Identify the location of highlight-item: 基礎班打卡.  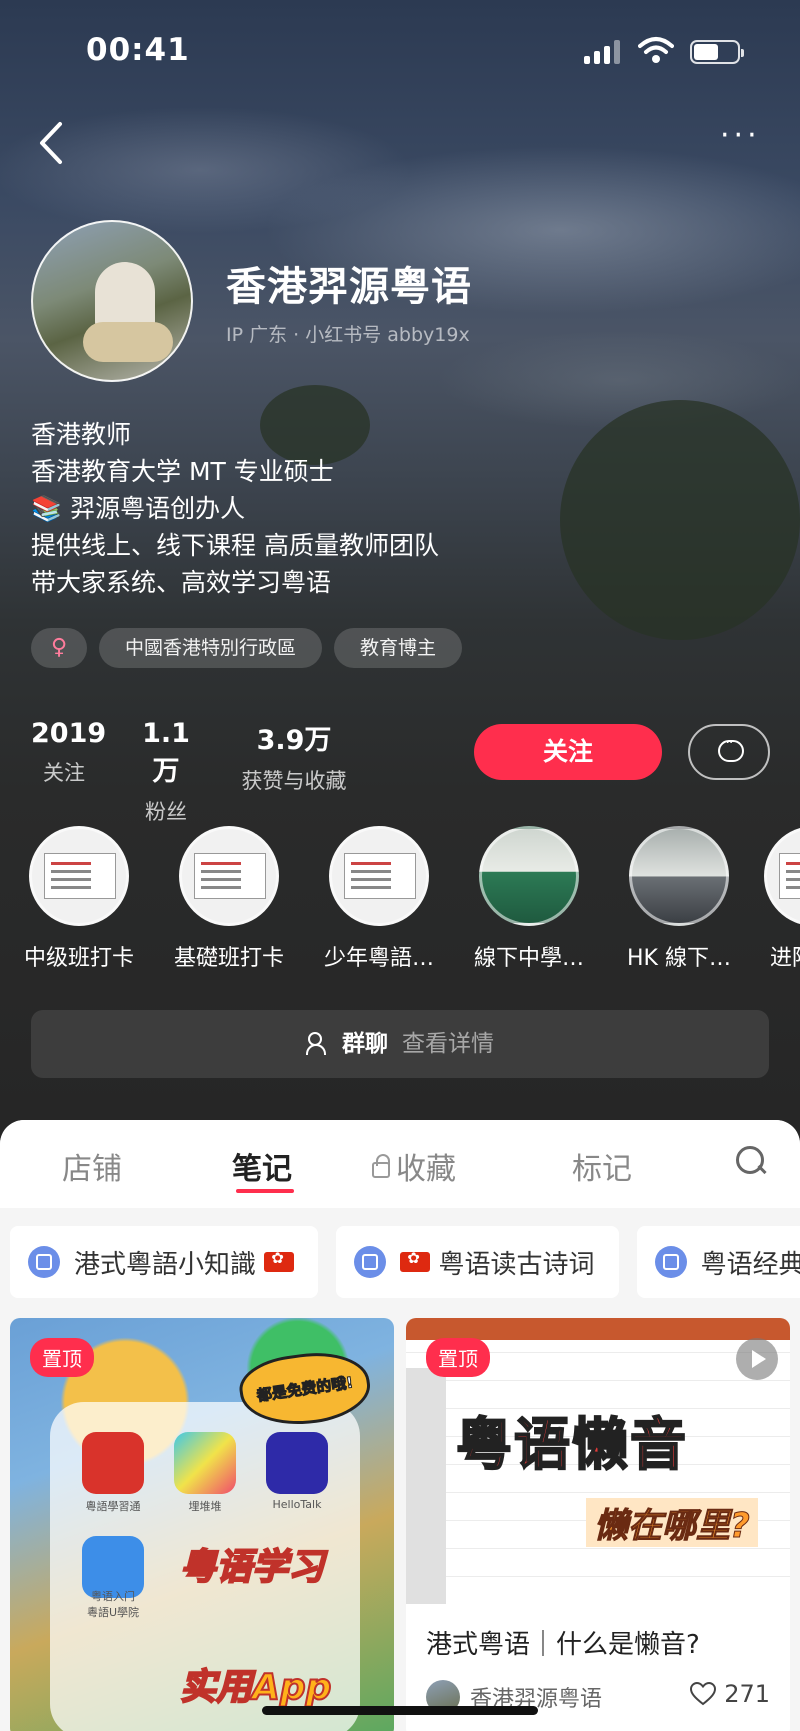
(229, 899).